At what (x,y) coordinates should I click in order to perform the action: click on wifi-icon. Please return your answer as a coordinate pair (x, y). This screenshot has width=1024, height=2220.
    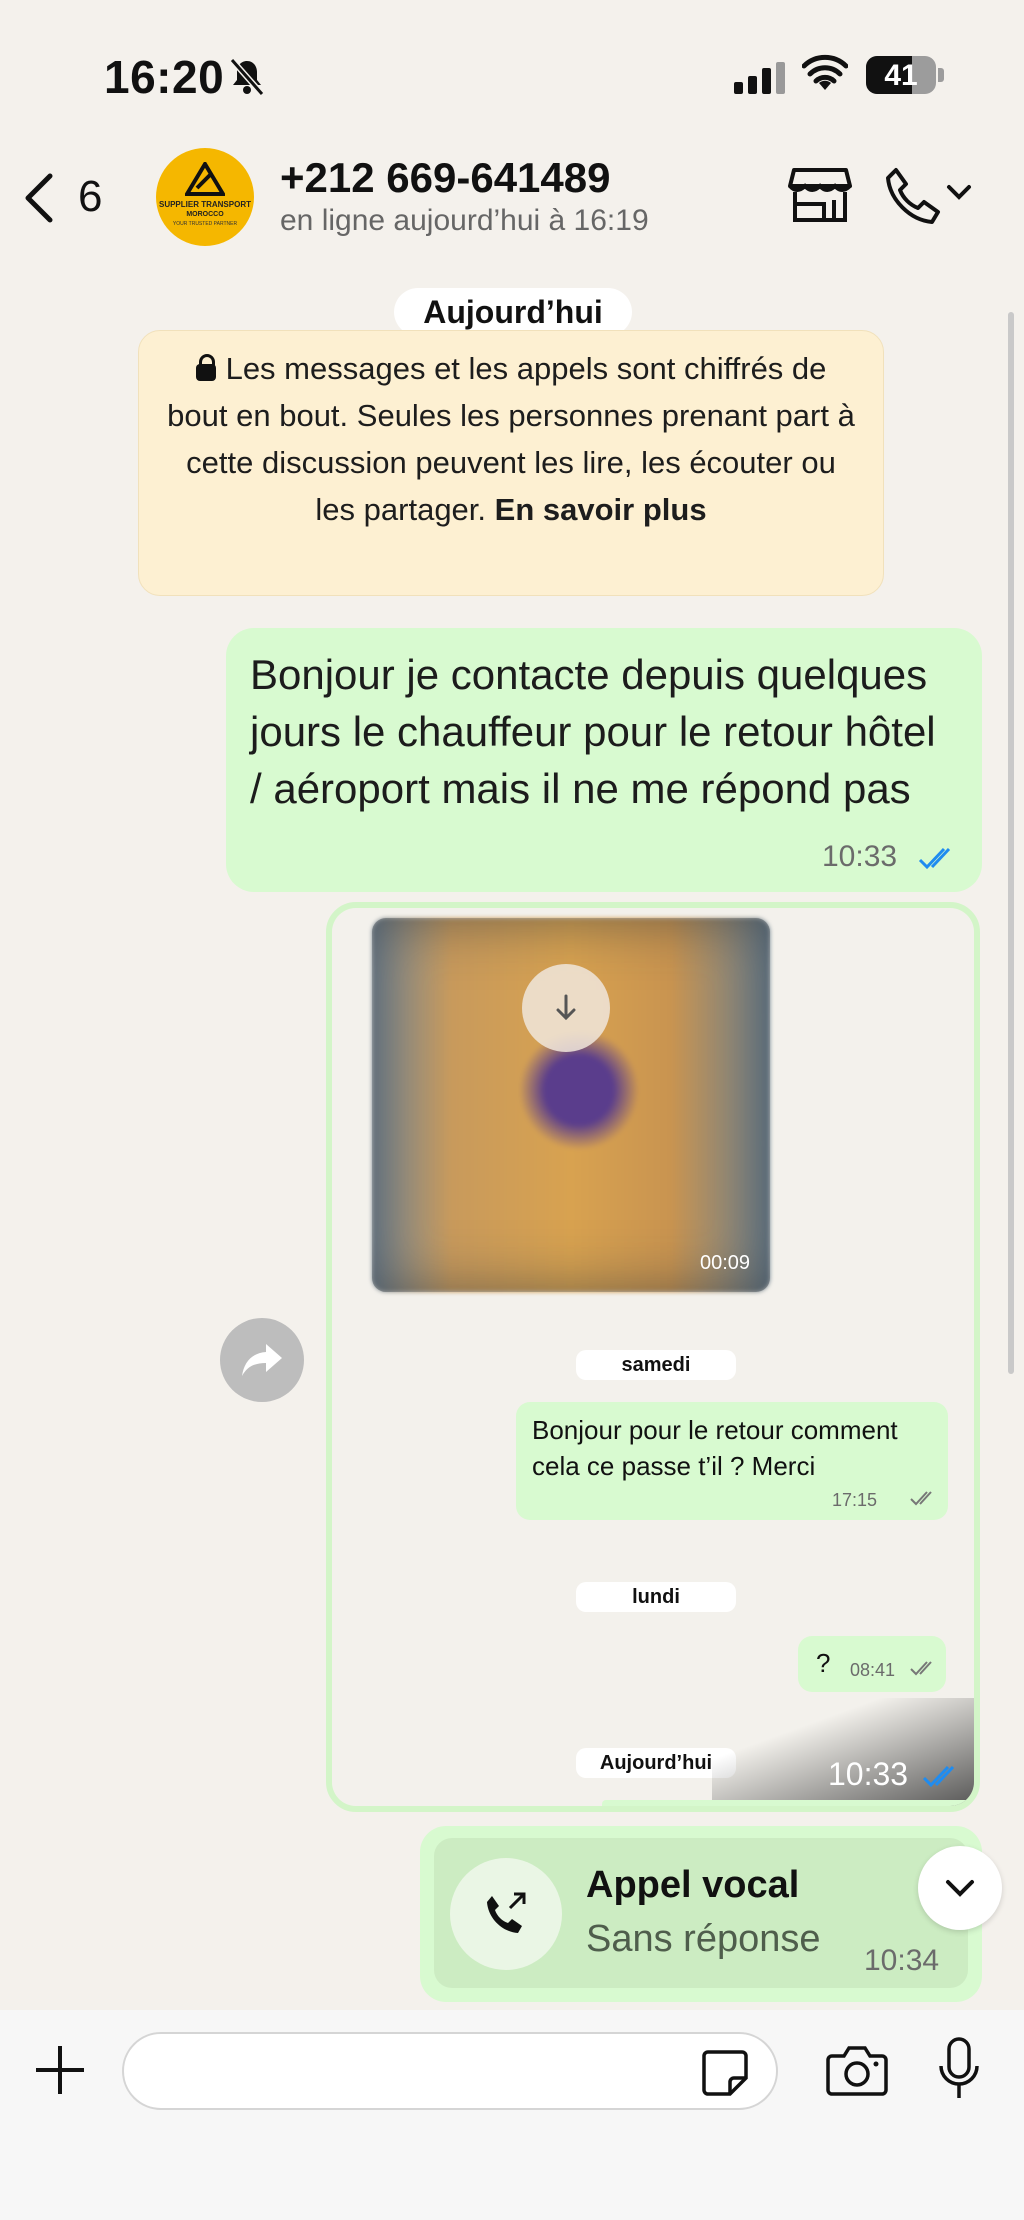
    Looking at the image, I should click on (825, 72).